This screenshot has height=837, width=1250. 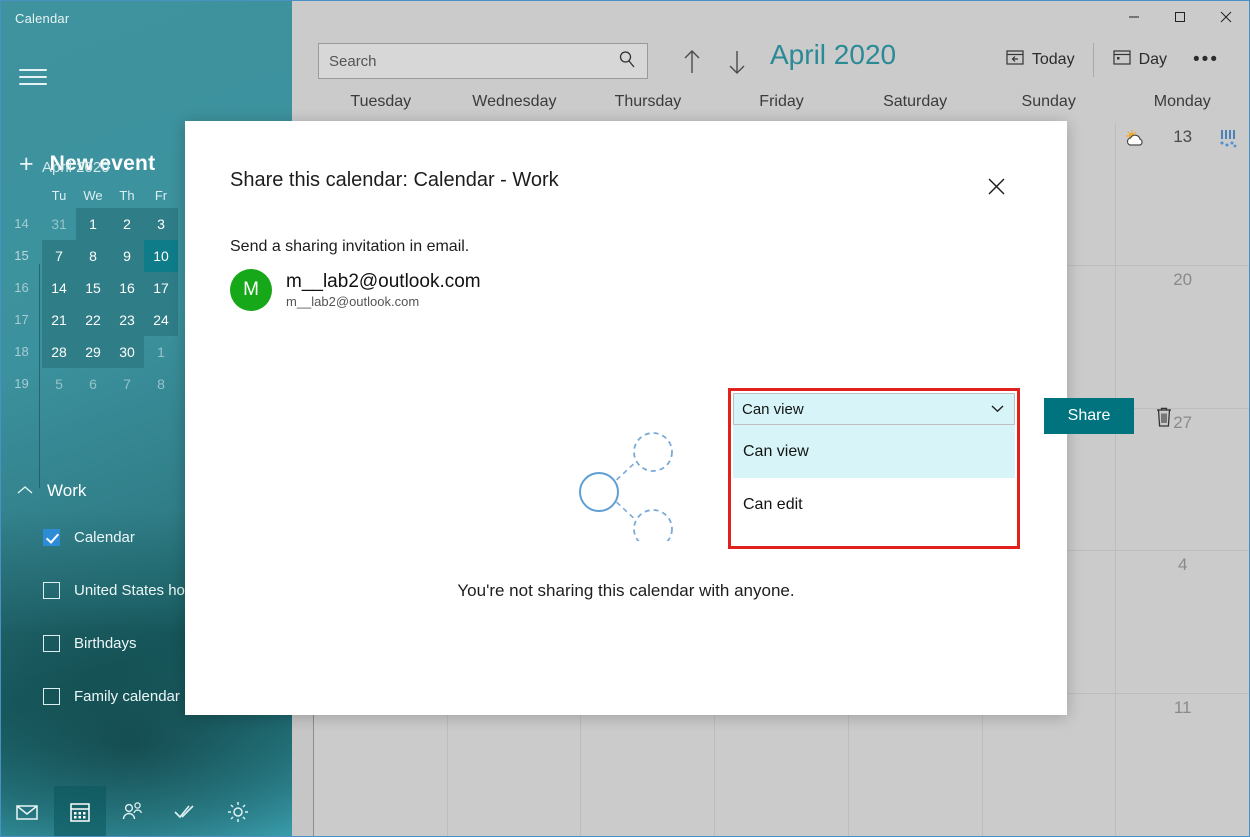 I want to click on mini-calendar-week-number: 19, so click(x=21, y=383).